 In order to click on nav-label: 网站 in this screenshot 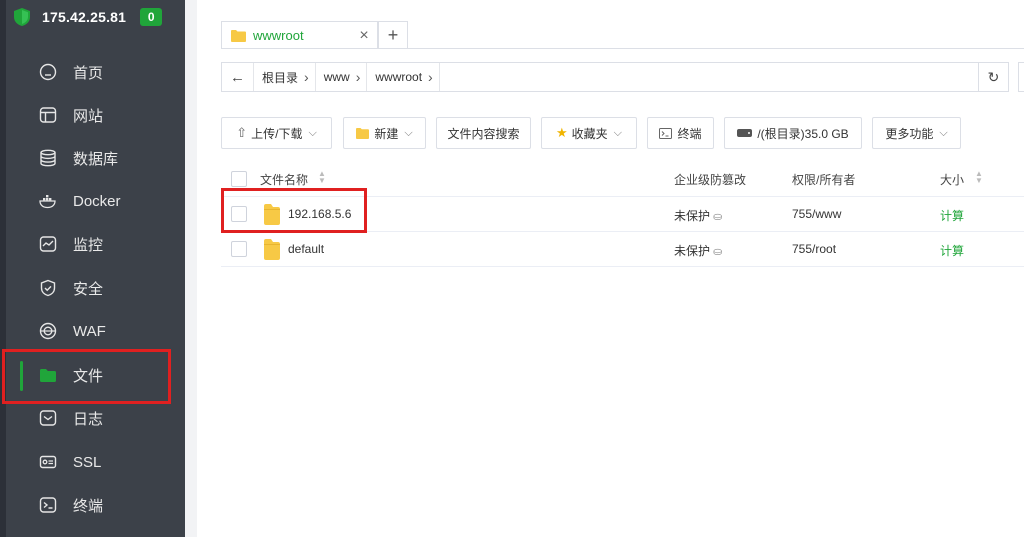, I will do `click(88, 116)`.